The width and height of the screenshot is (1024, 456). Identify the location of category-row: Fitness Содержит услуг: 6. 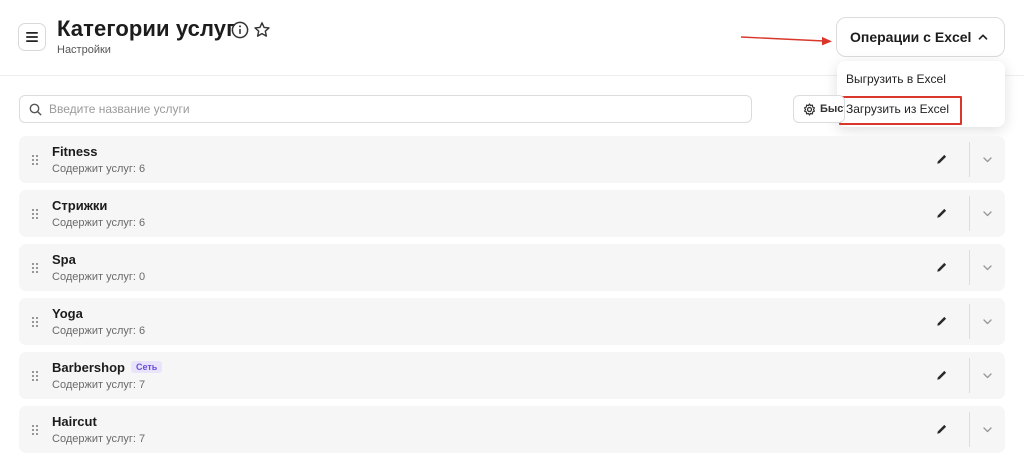
(512, 159).